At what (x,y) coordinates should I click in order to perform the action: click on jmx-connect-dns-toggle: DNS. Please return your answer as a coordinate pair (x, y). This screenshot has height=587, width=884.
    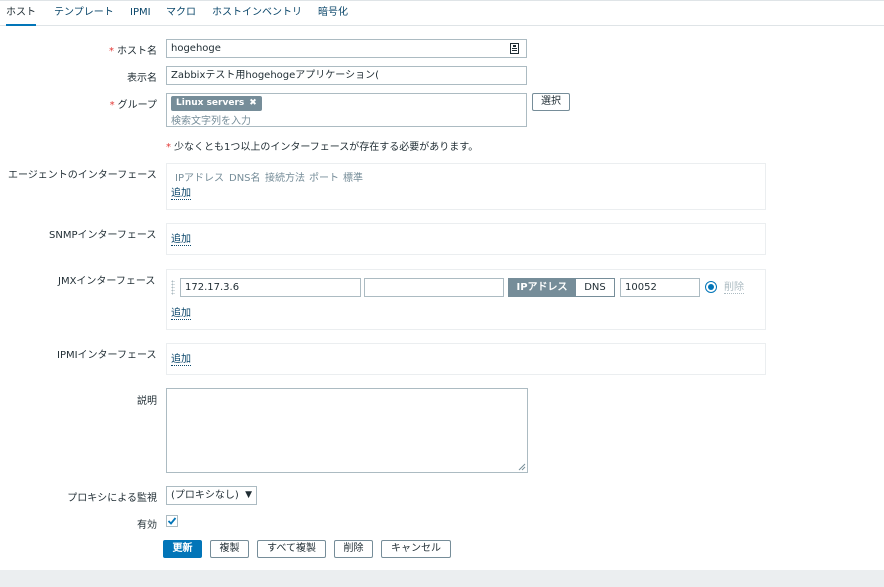
    Looking at the image, I should click on (595, 287).